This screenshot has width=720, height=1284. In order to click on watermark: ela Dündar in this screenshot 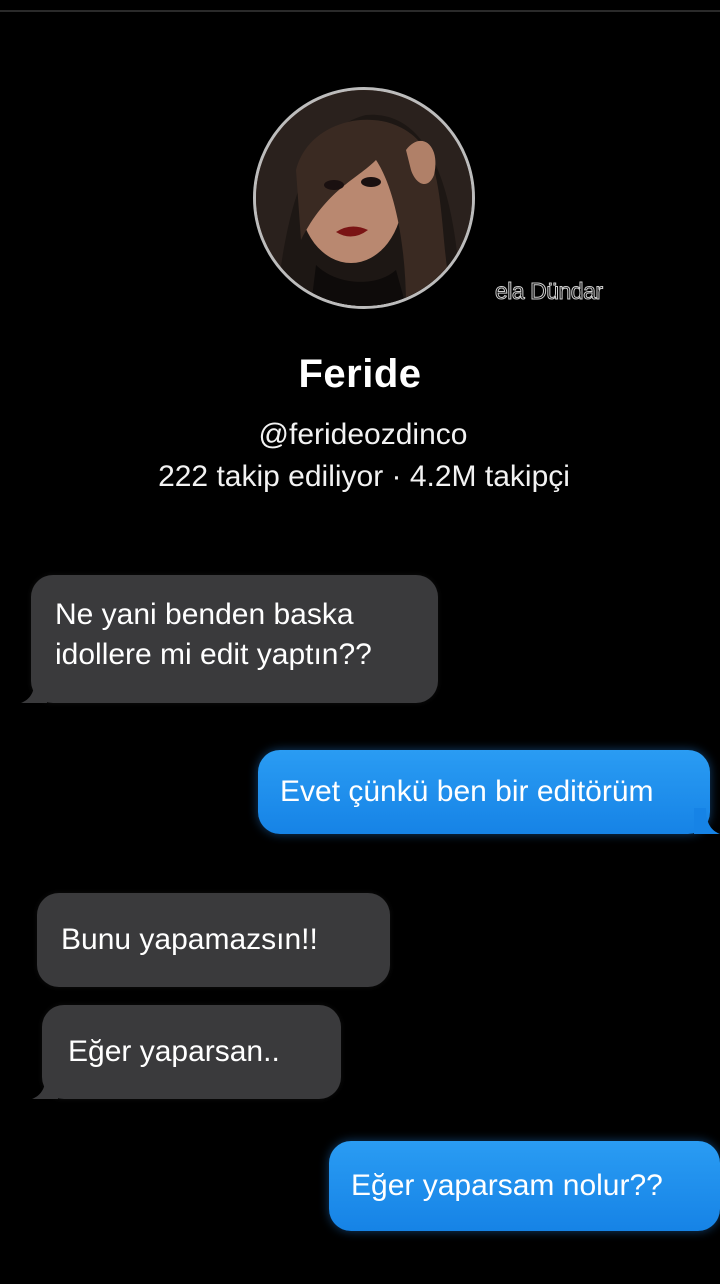, I will do `click(549, 291)`.